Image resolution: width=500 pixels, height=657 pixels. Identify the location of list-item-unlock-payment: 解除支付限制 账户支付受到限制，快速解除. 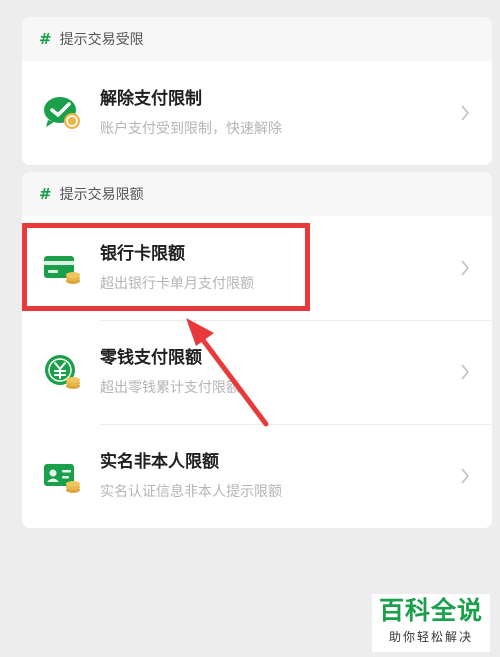
(257, 113).